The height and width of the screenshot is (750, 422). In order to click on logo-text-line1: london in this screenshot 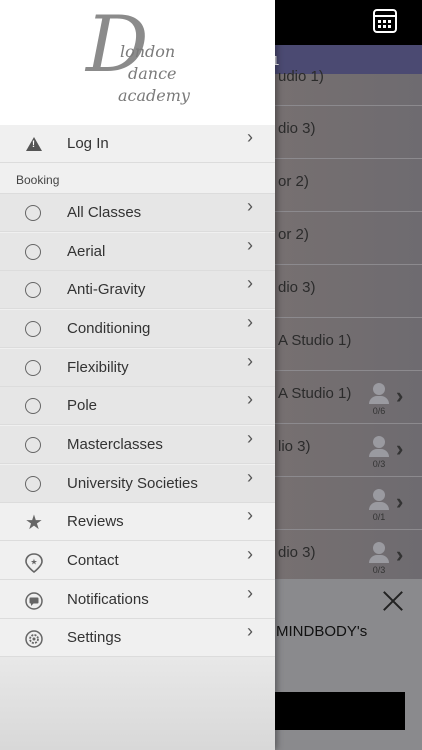, I will do `click(148, 51)`.